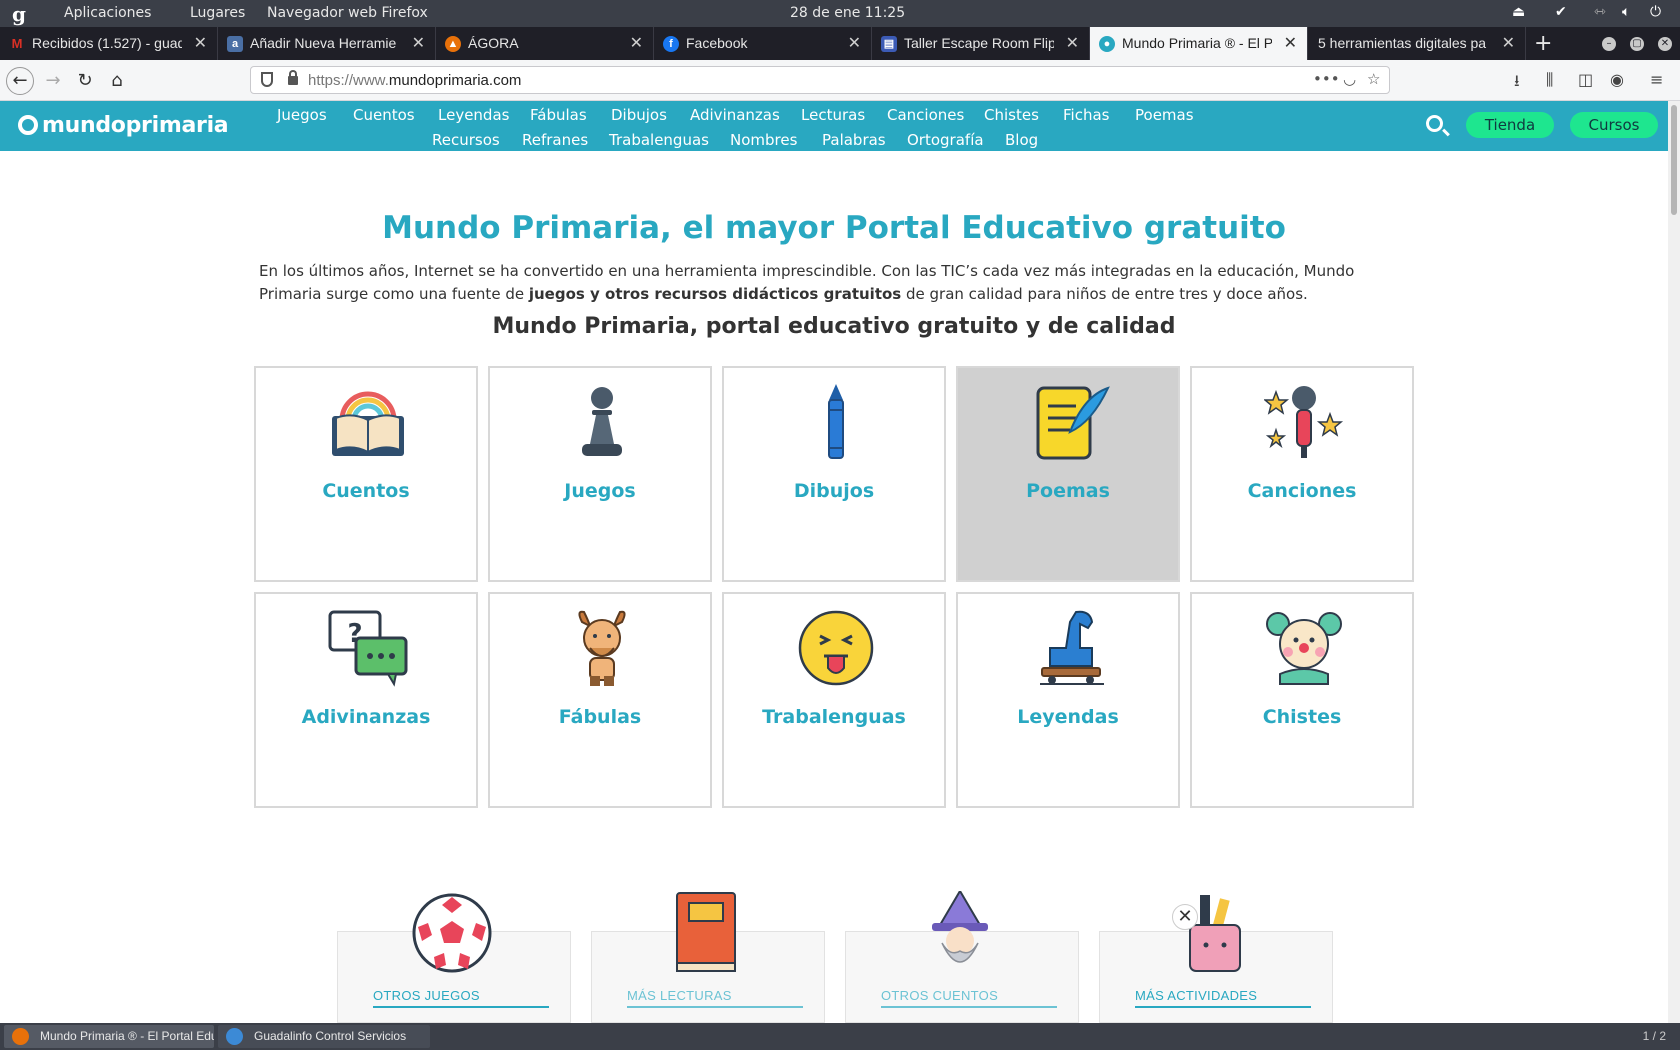 The image size is (1680, 1050). What do you see at coordinates (53, 81) in the screenshot?
I see `forward-button: →` at bounding box center [53, 81].